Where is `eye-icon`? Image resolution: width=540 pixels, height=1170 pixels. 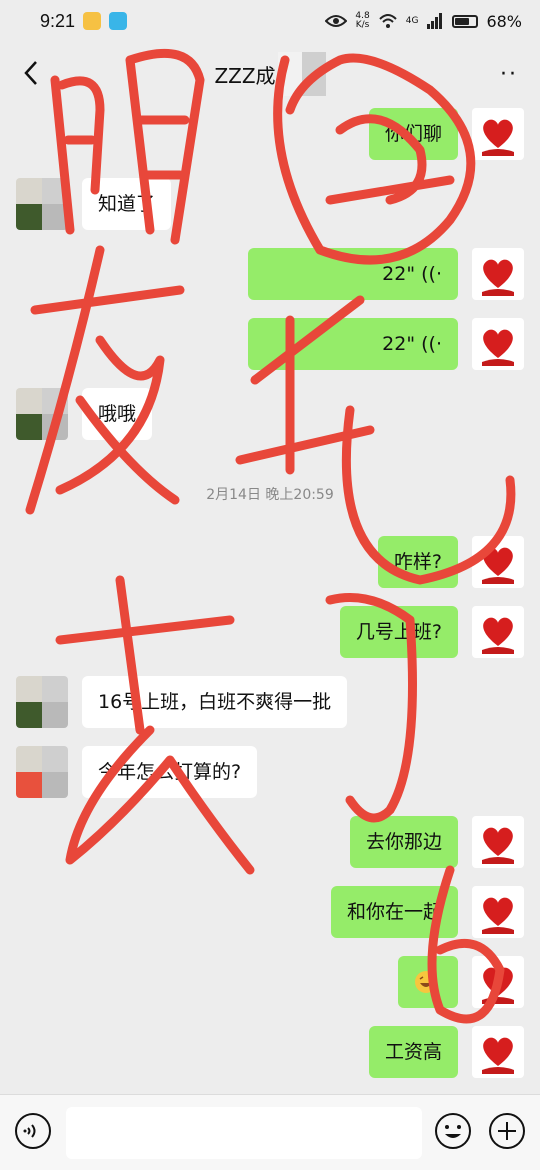 eye-icon is located at coordinates (336, 21).